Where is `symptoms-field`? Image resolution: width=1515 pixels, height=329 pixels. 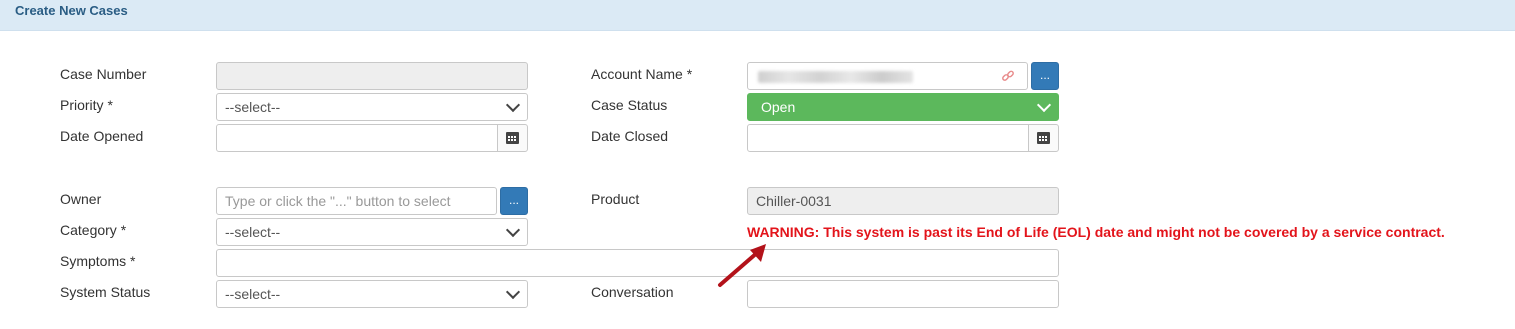
symptoms-field is located at coordinates (637, 263).